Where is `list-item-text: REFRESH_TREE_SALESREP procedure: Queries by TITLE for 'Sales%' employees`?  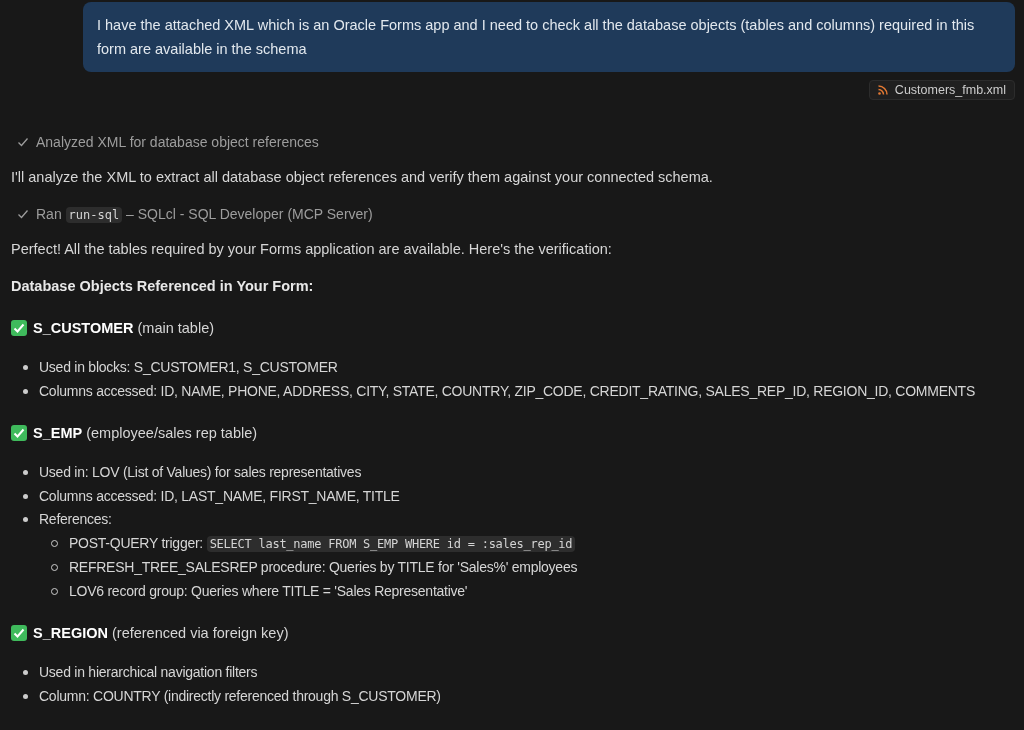
list-item-text: REFRESH_TREE_SALESREP procedure: Queries by TITLE for 'Sales%' employees is located at coordinates (323, 567).